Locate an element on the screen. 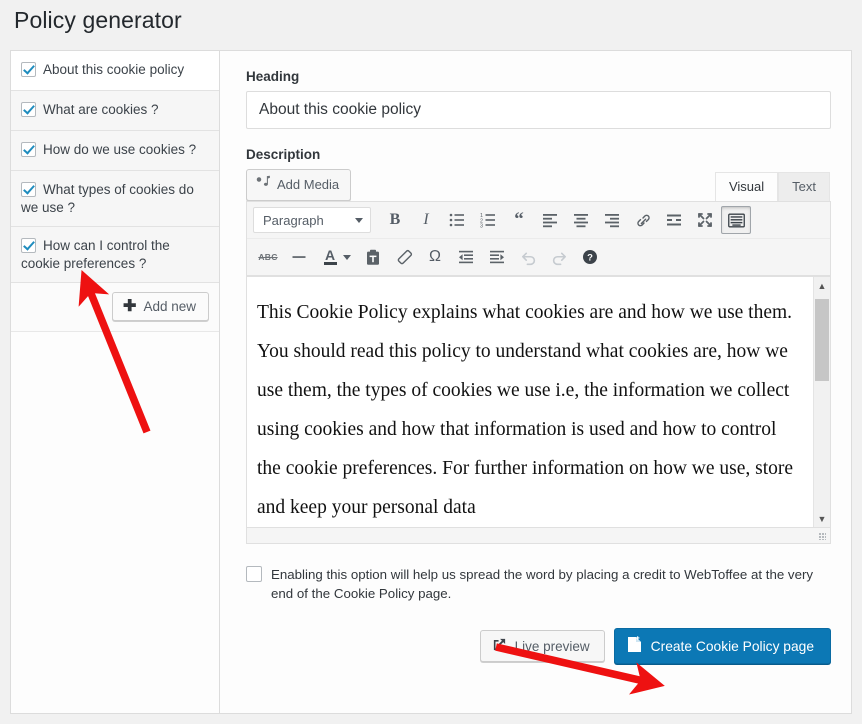 The height and width of the screenshot is (724, 862). editor-mode-tabs: Visual Text is located at coordinates (772, 187).